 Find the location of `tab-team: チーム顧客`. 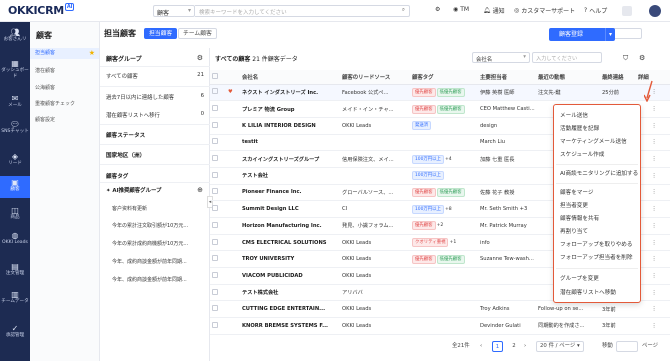

tab-team: チーム顧客 is located at coordinates (197, 33).